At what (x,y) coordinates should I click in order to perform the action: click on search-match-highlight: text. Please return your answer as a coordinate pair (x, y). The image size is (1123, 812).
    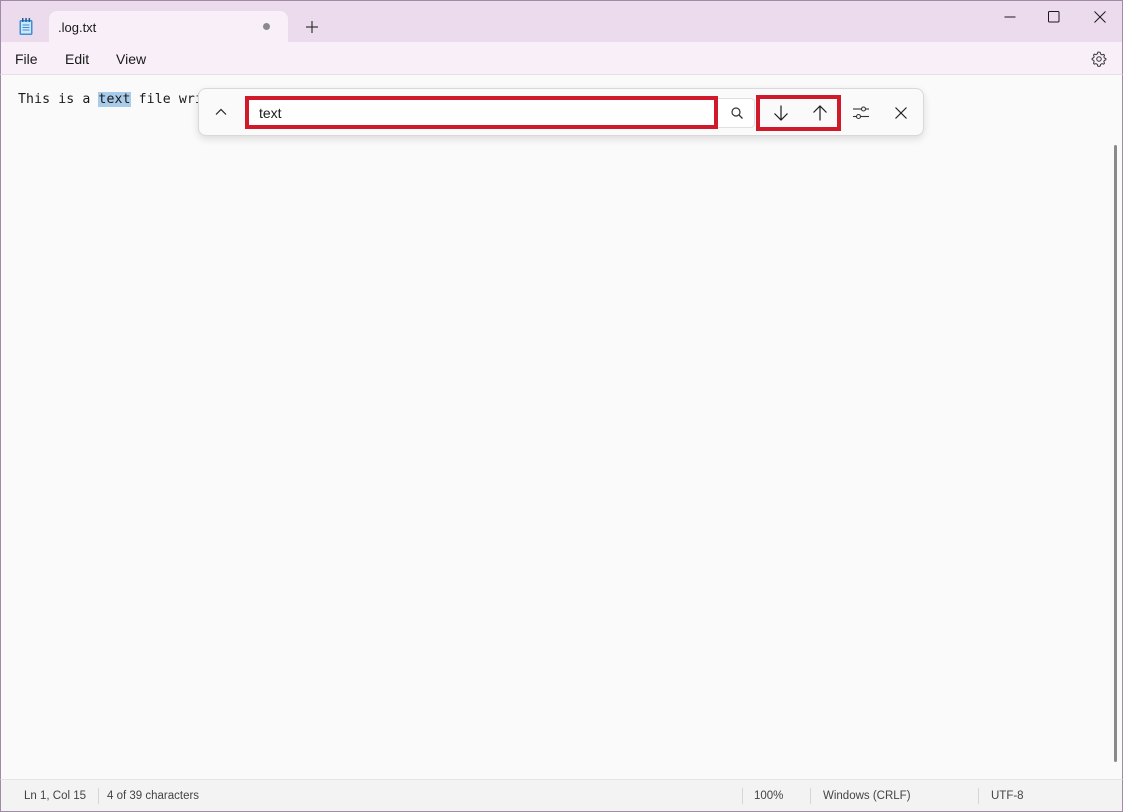
    Looking at the image, I should click on (114, 99).